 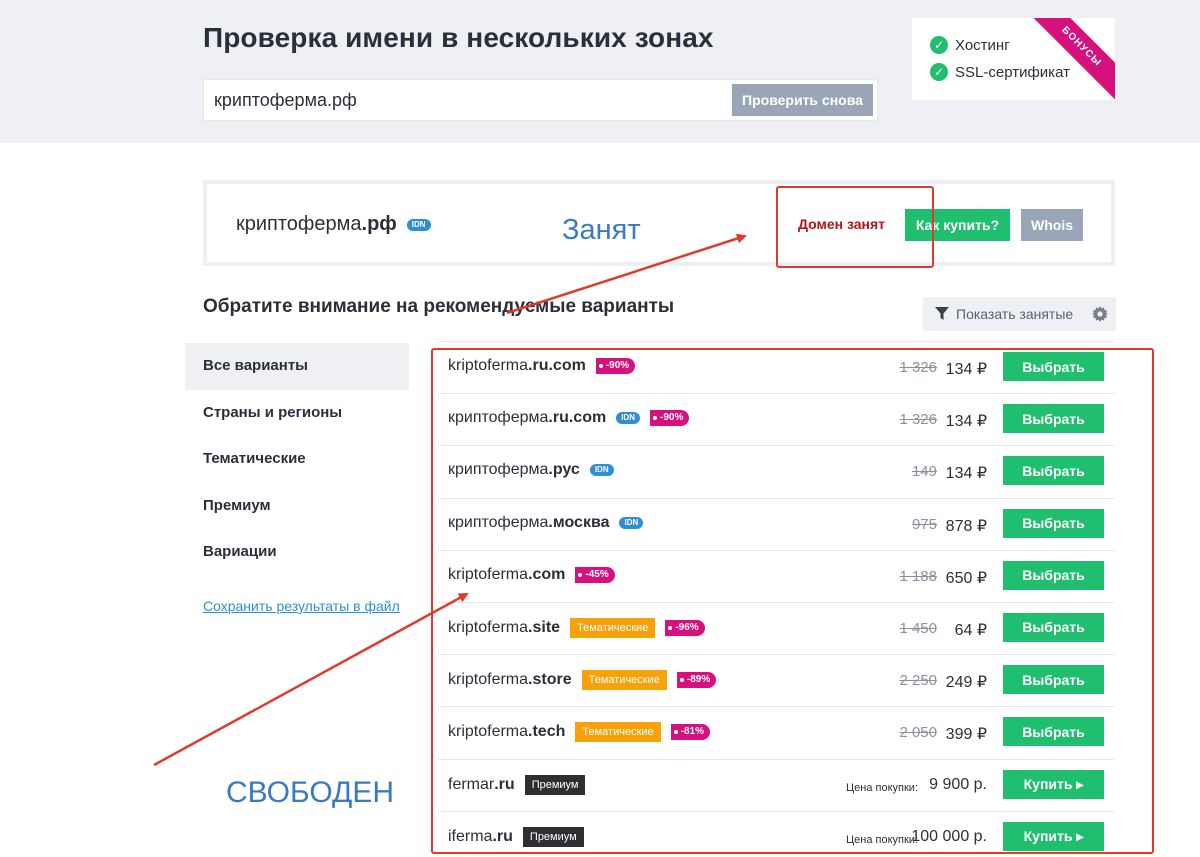 What do you see at coordinates (311, 679) in the screenshot?
I see `arrow-to-free` at bounding box center [311, 679].